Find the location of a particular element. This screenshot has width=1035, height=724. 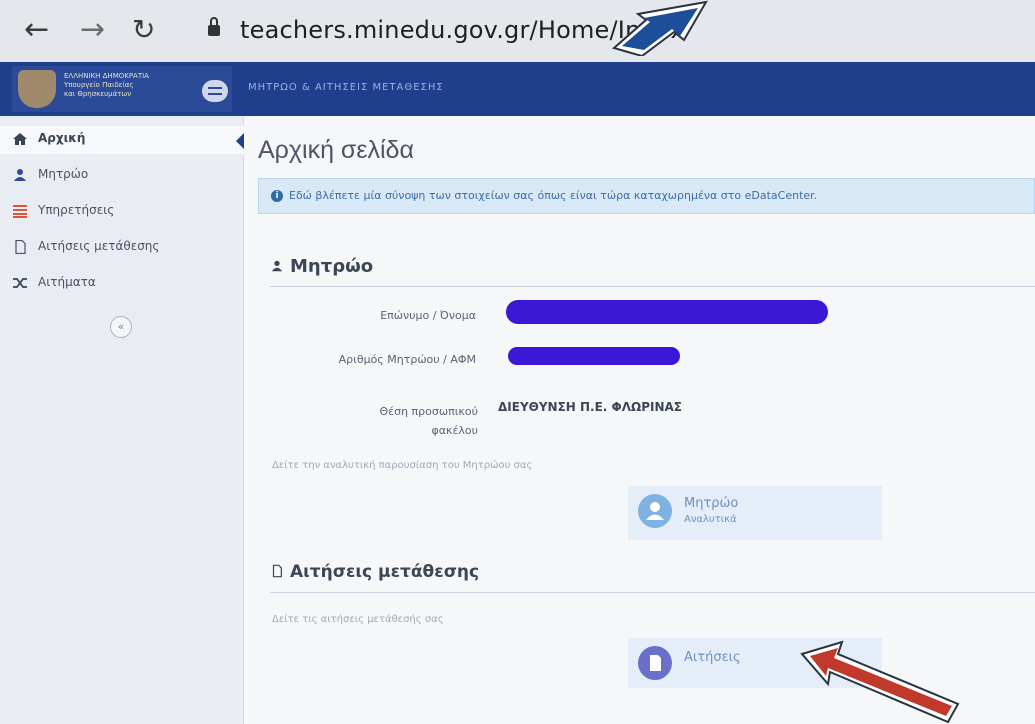

field-label-file-location: Θέση προσωπικού φακέλου is located at coordinates (428, 421).